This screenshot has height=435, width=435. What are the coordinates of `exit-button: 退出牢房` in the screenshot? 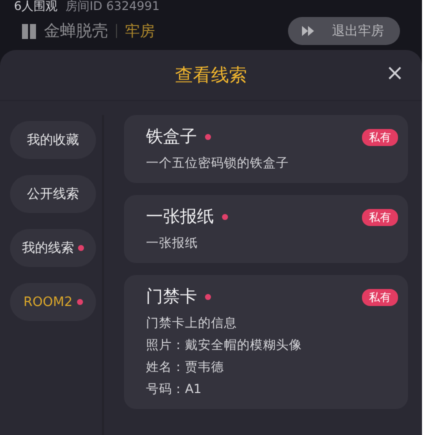 It's located at (344, 31).